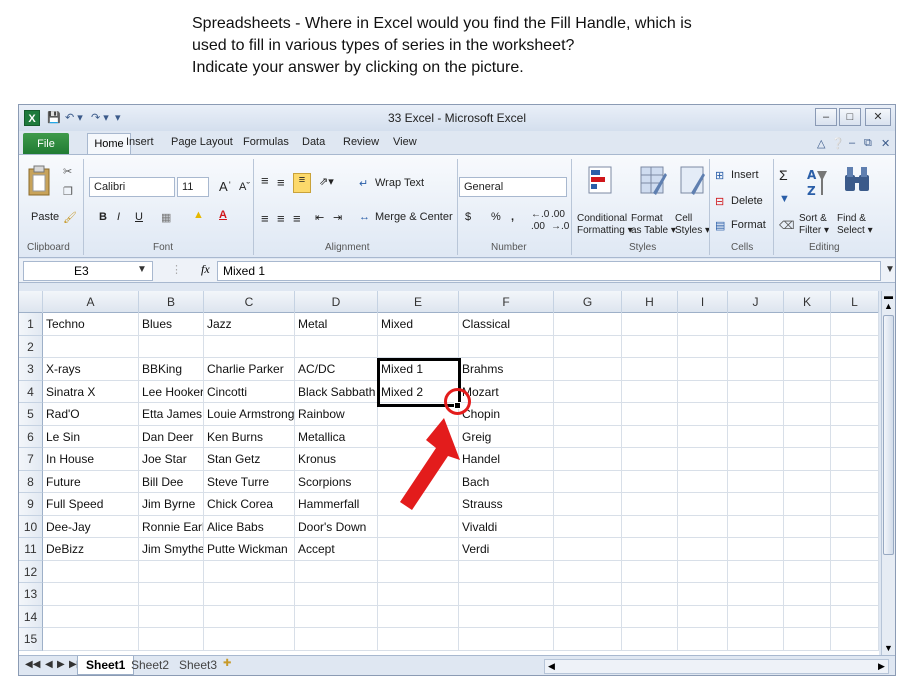  I want to click on fill-color-icon: ▲, so click(198, 215).